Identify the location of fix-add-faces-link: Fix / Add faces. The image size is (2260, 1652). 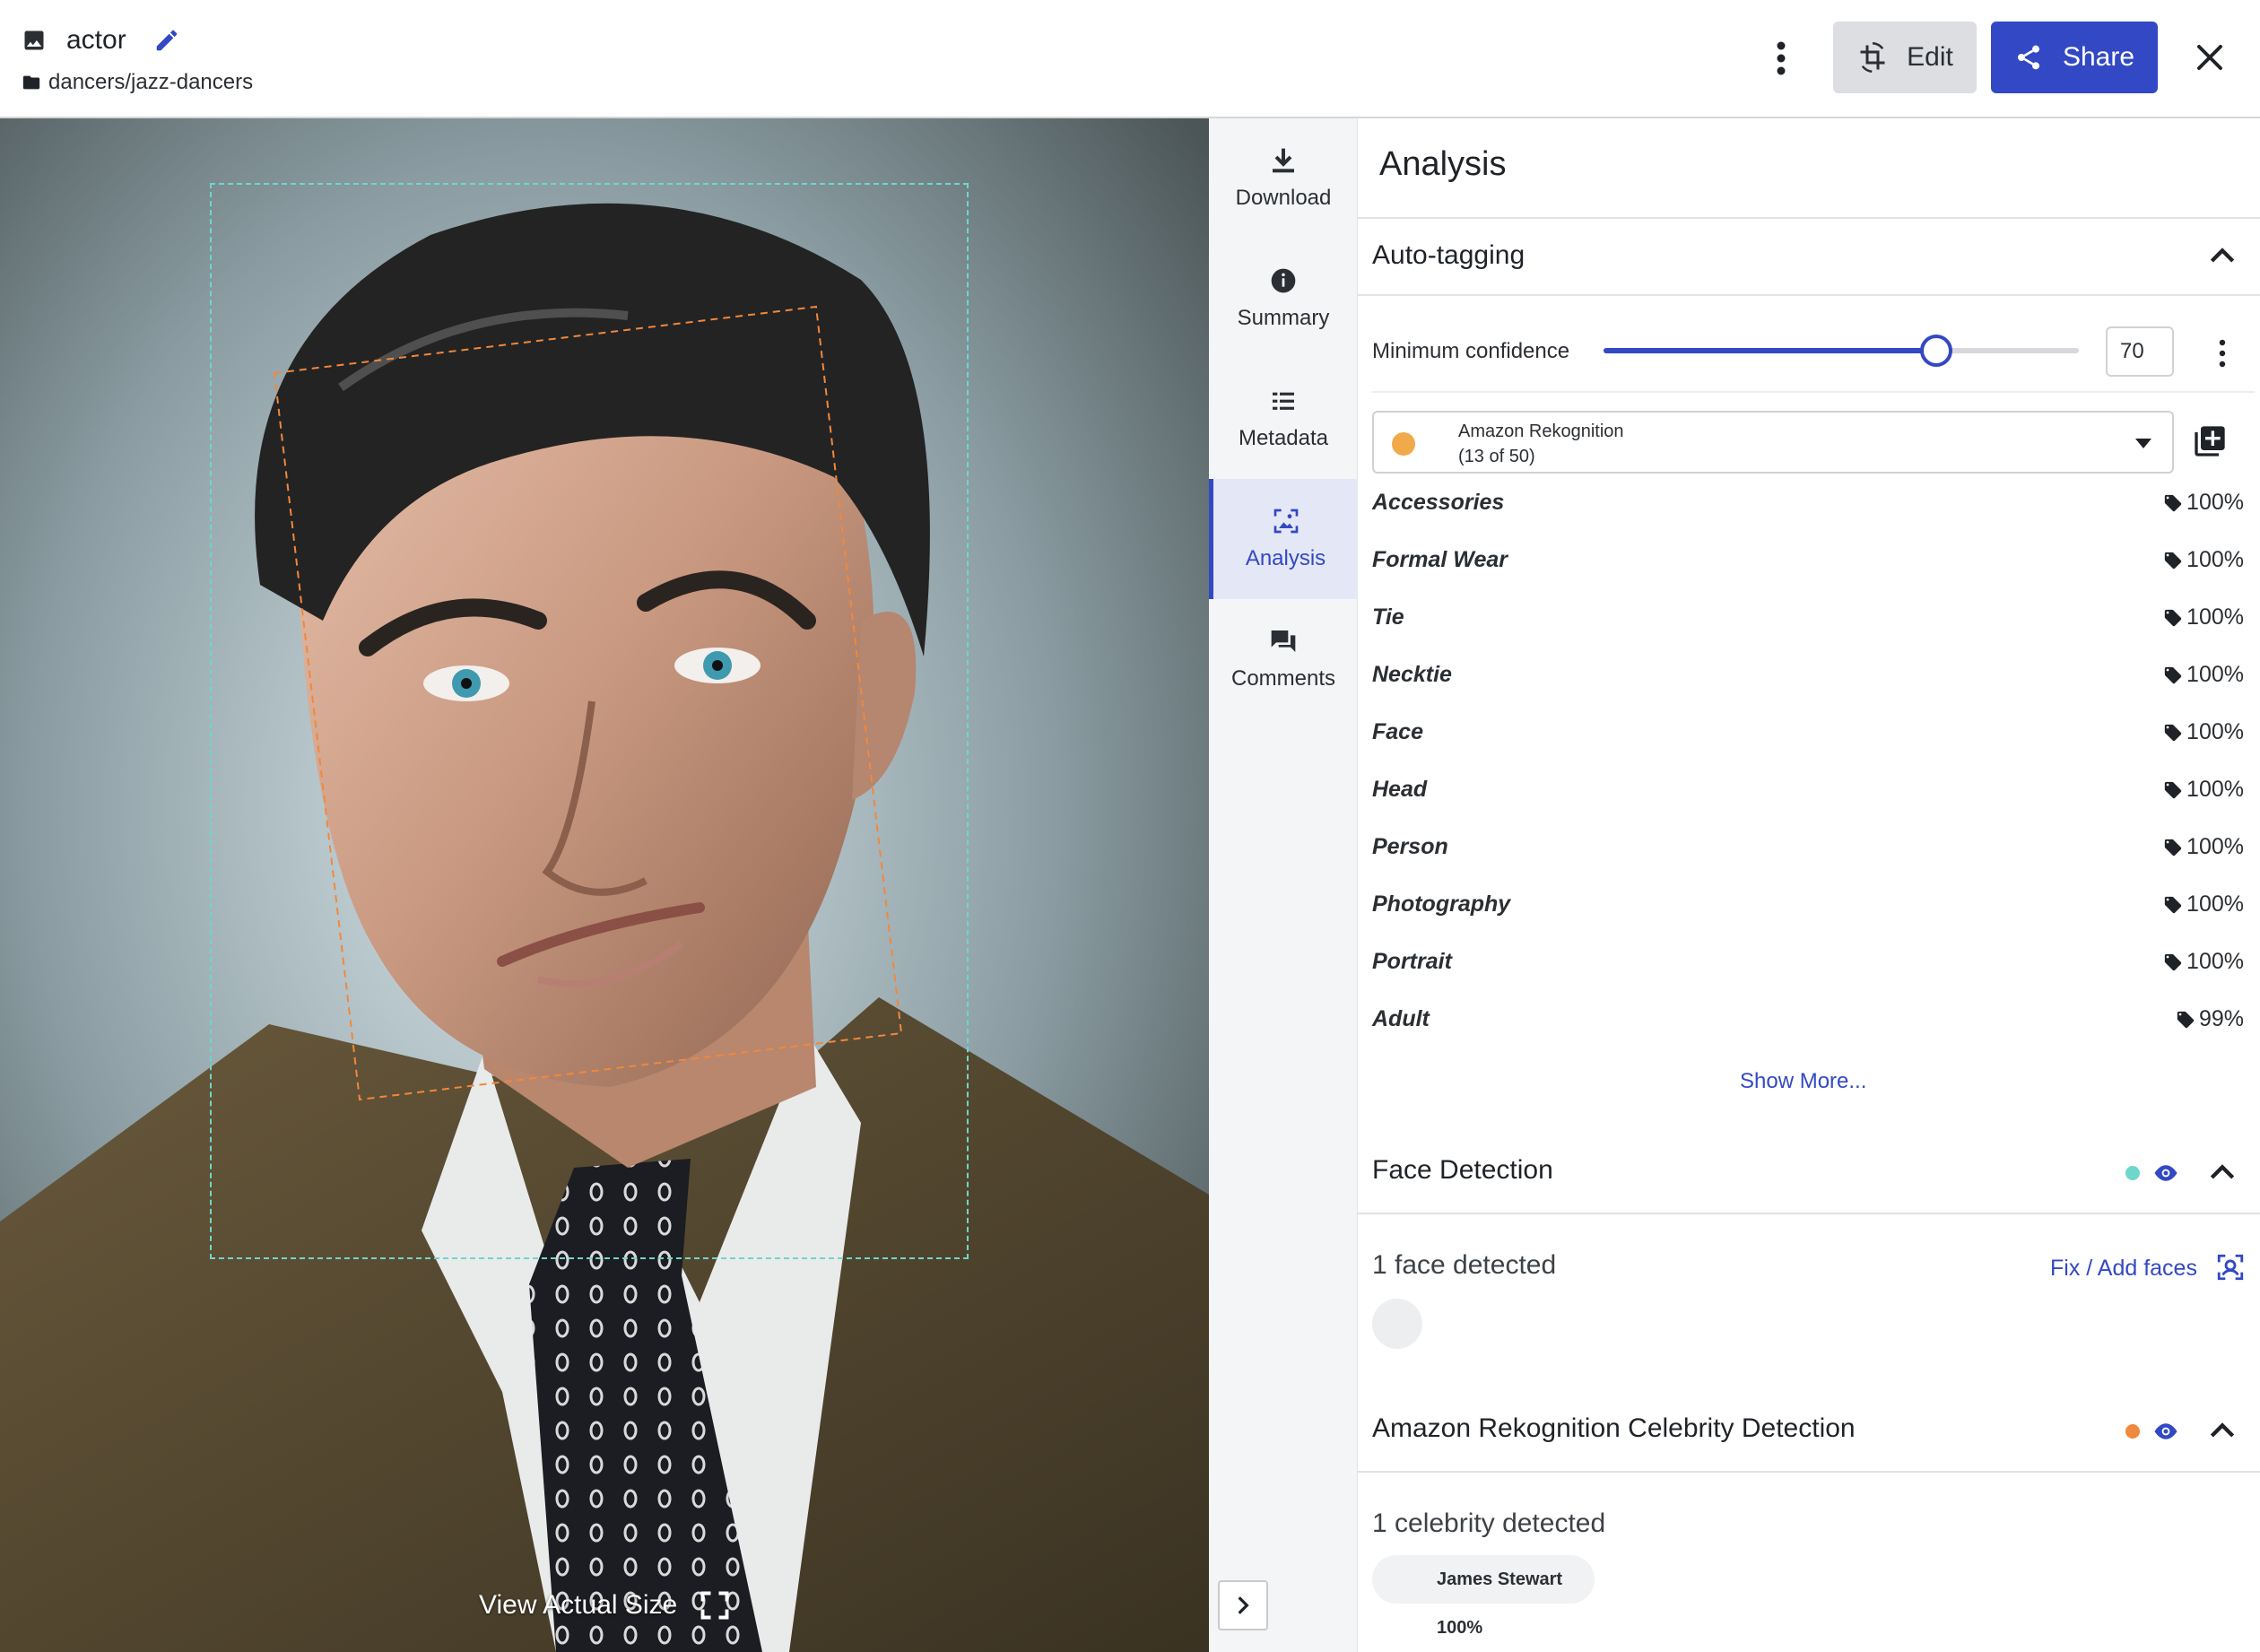
(2123, 1269).